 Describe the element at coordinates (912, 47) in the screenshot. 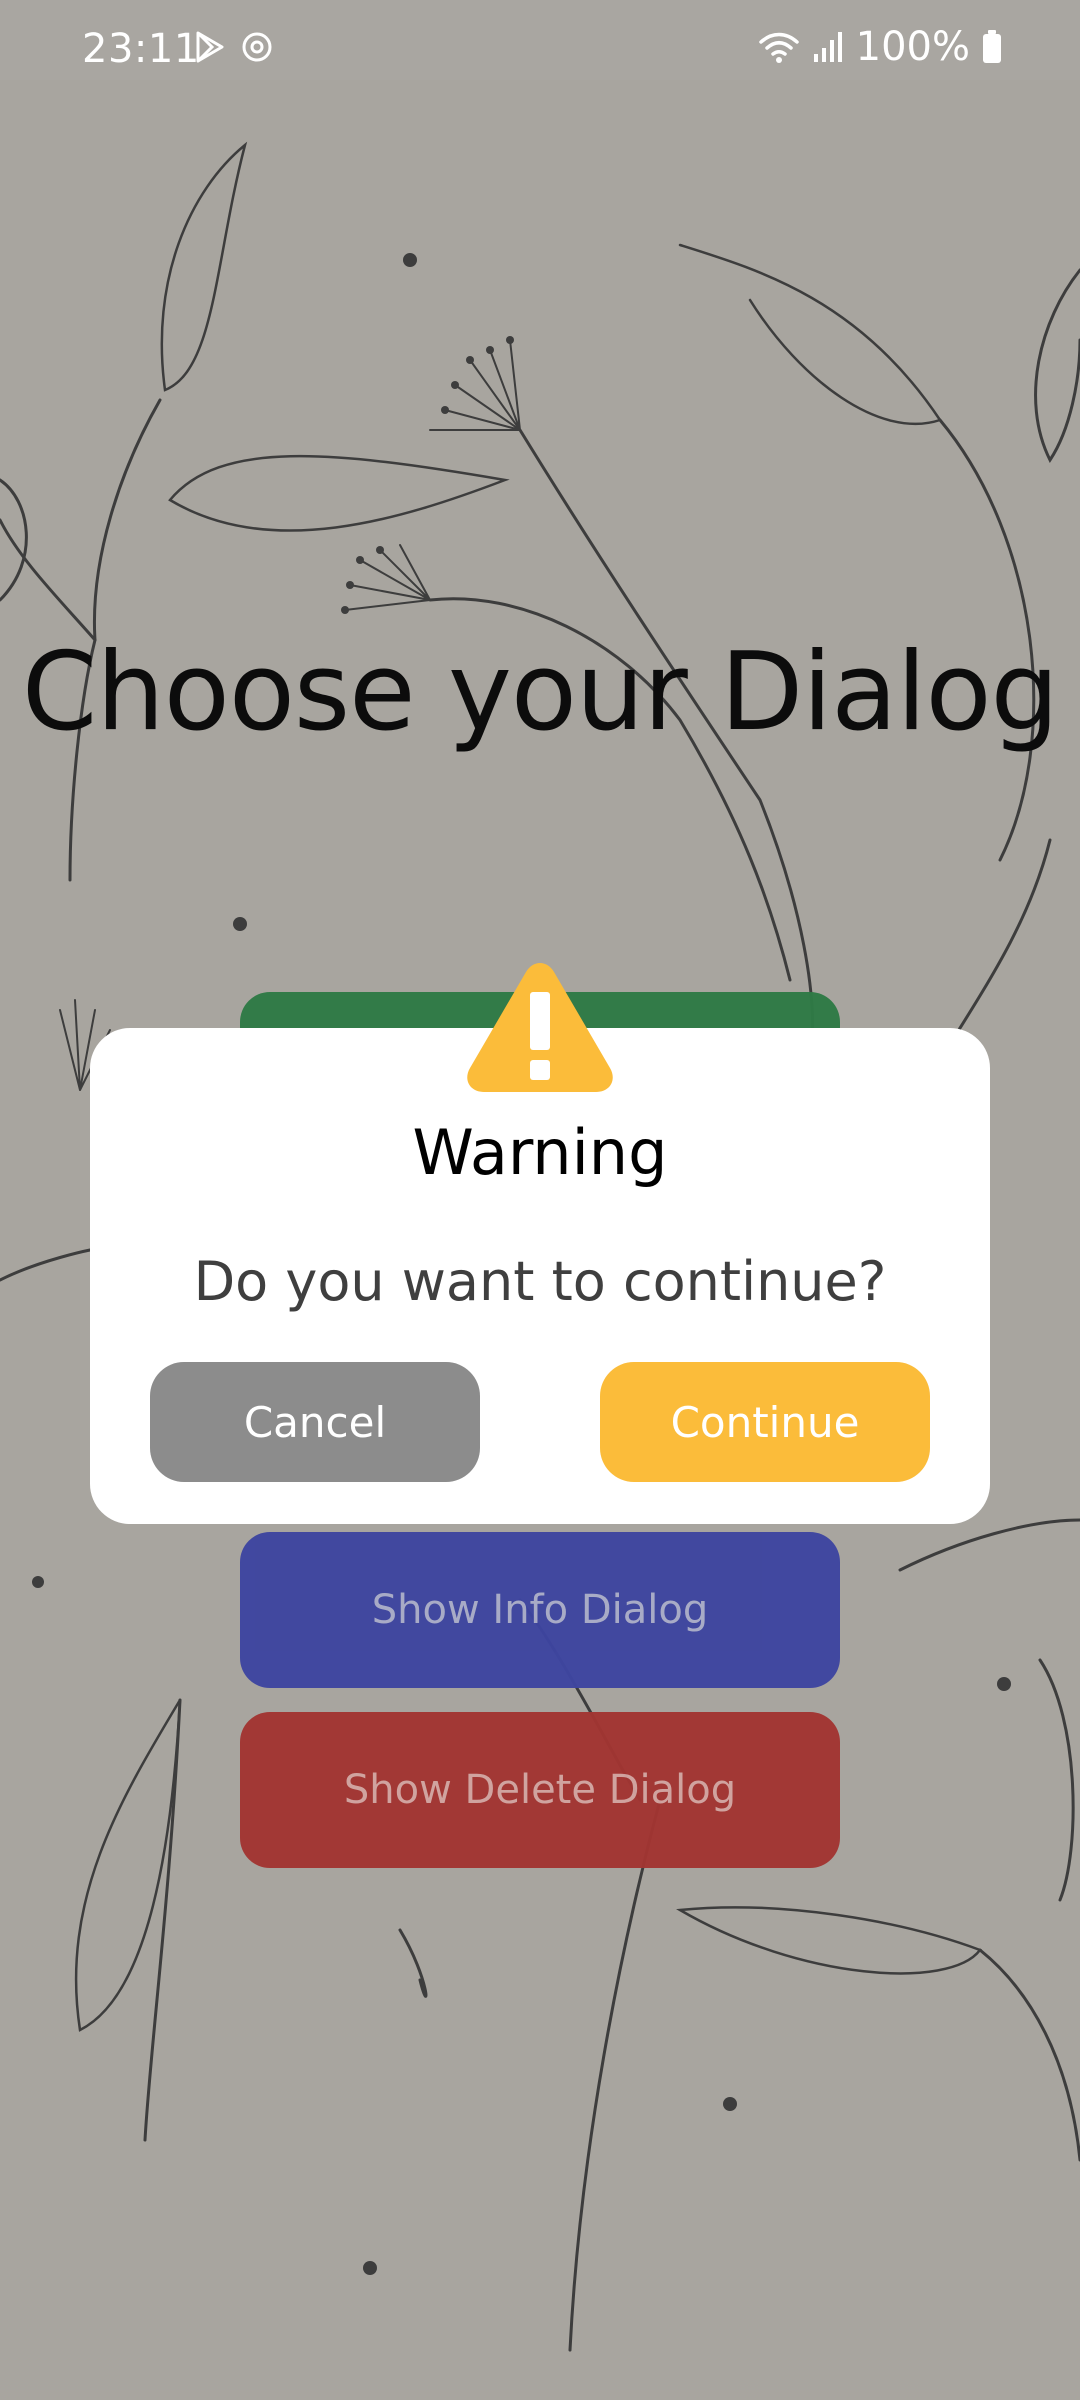

I see `battery-percentage: 100%` at that location.